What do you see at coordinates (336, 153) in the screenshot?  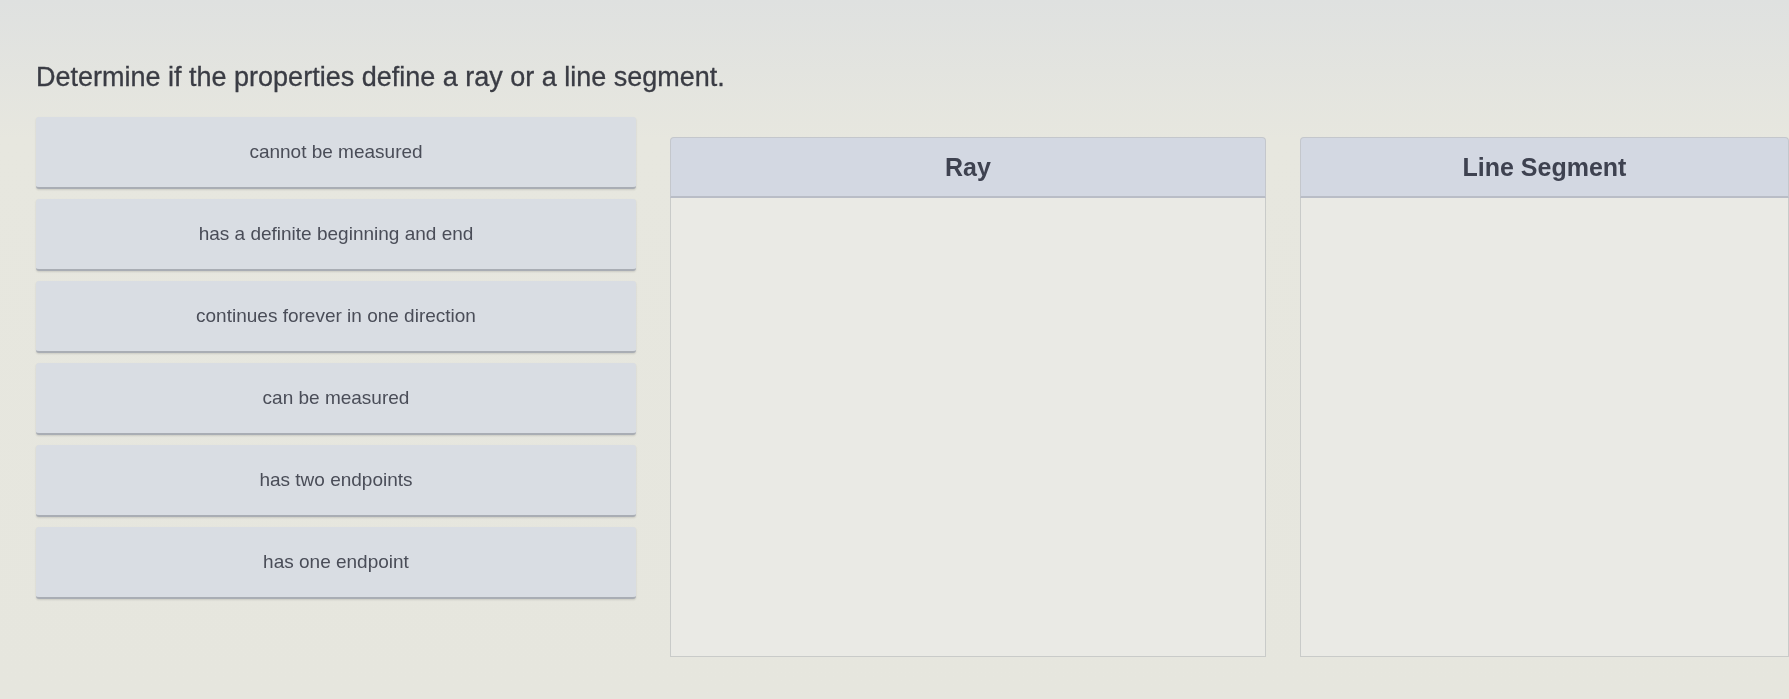 I see `draggable-answer-tile: cannot be measured` at bounding box center [336, 153].